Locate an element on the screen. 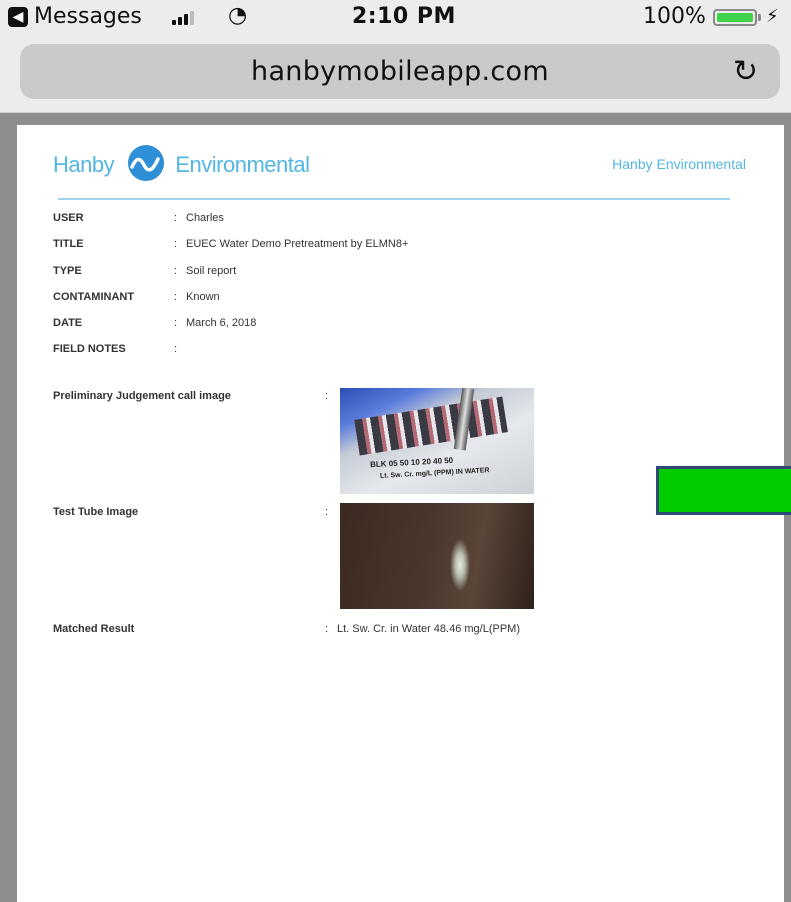 This screenshot has height=902, width=791. field-label: CONTAMINANT is located at coordinates (94, 297).